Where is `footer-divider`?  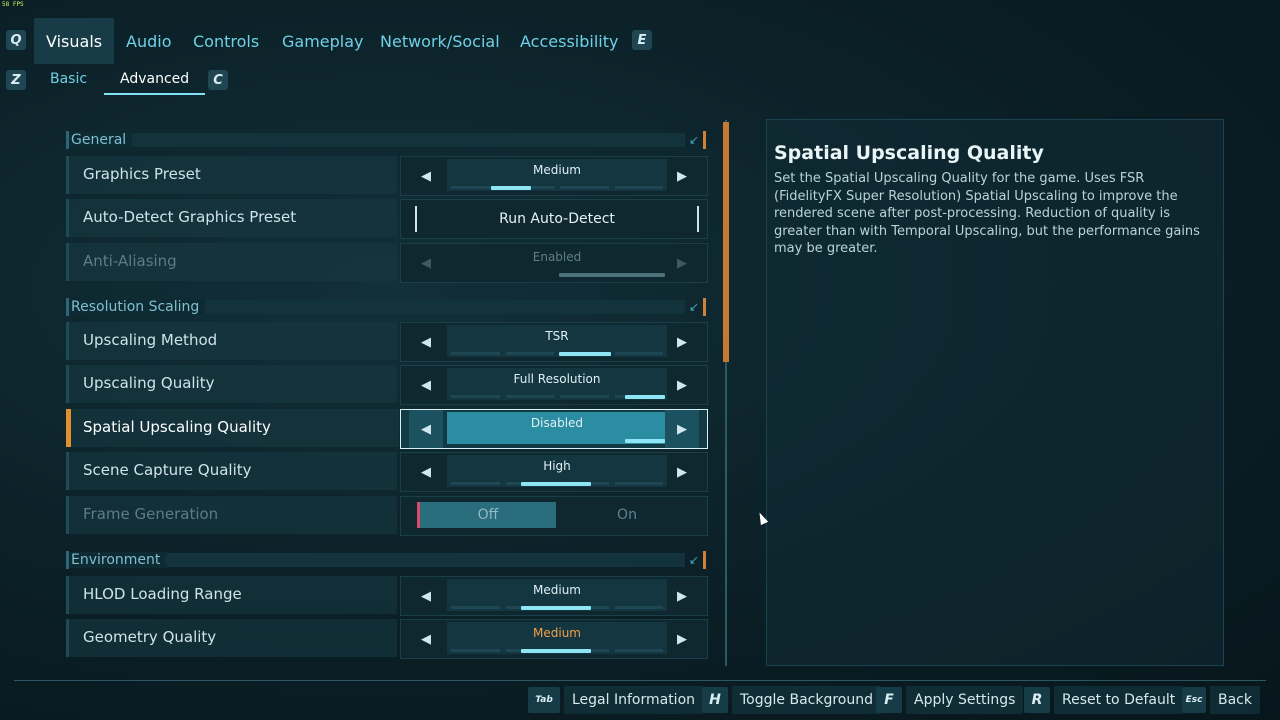 footer-divider is located at coordinates (640, 680).